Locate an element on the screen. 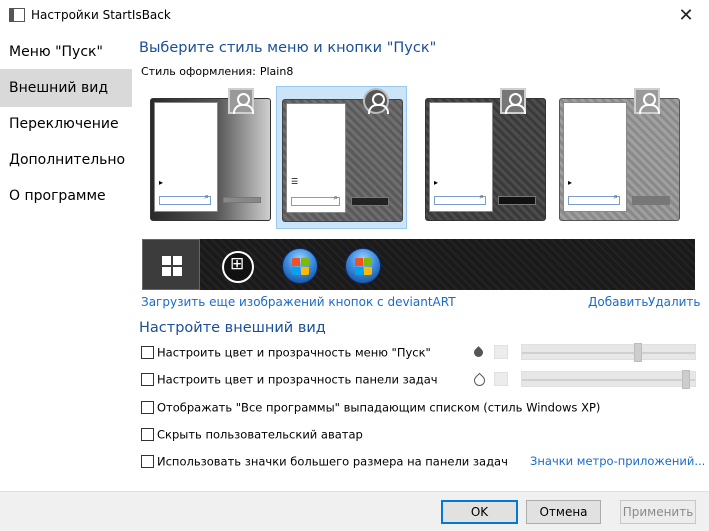  title-bar: Настройки StartIsBack ✕ is located at coordinates (354, 15).